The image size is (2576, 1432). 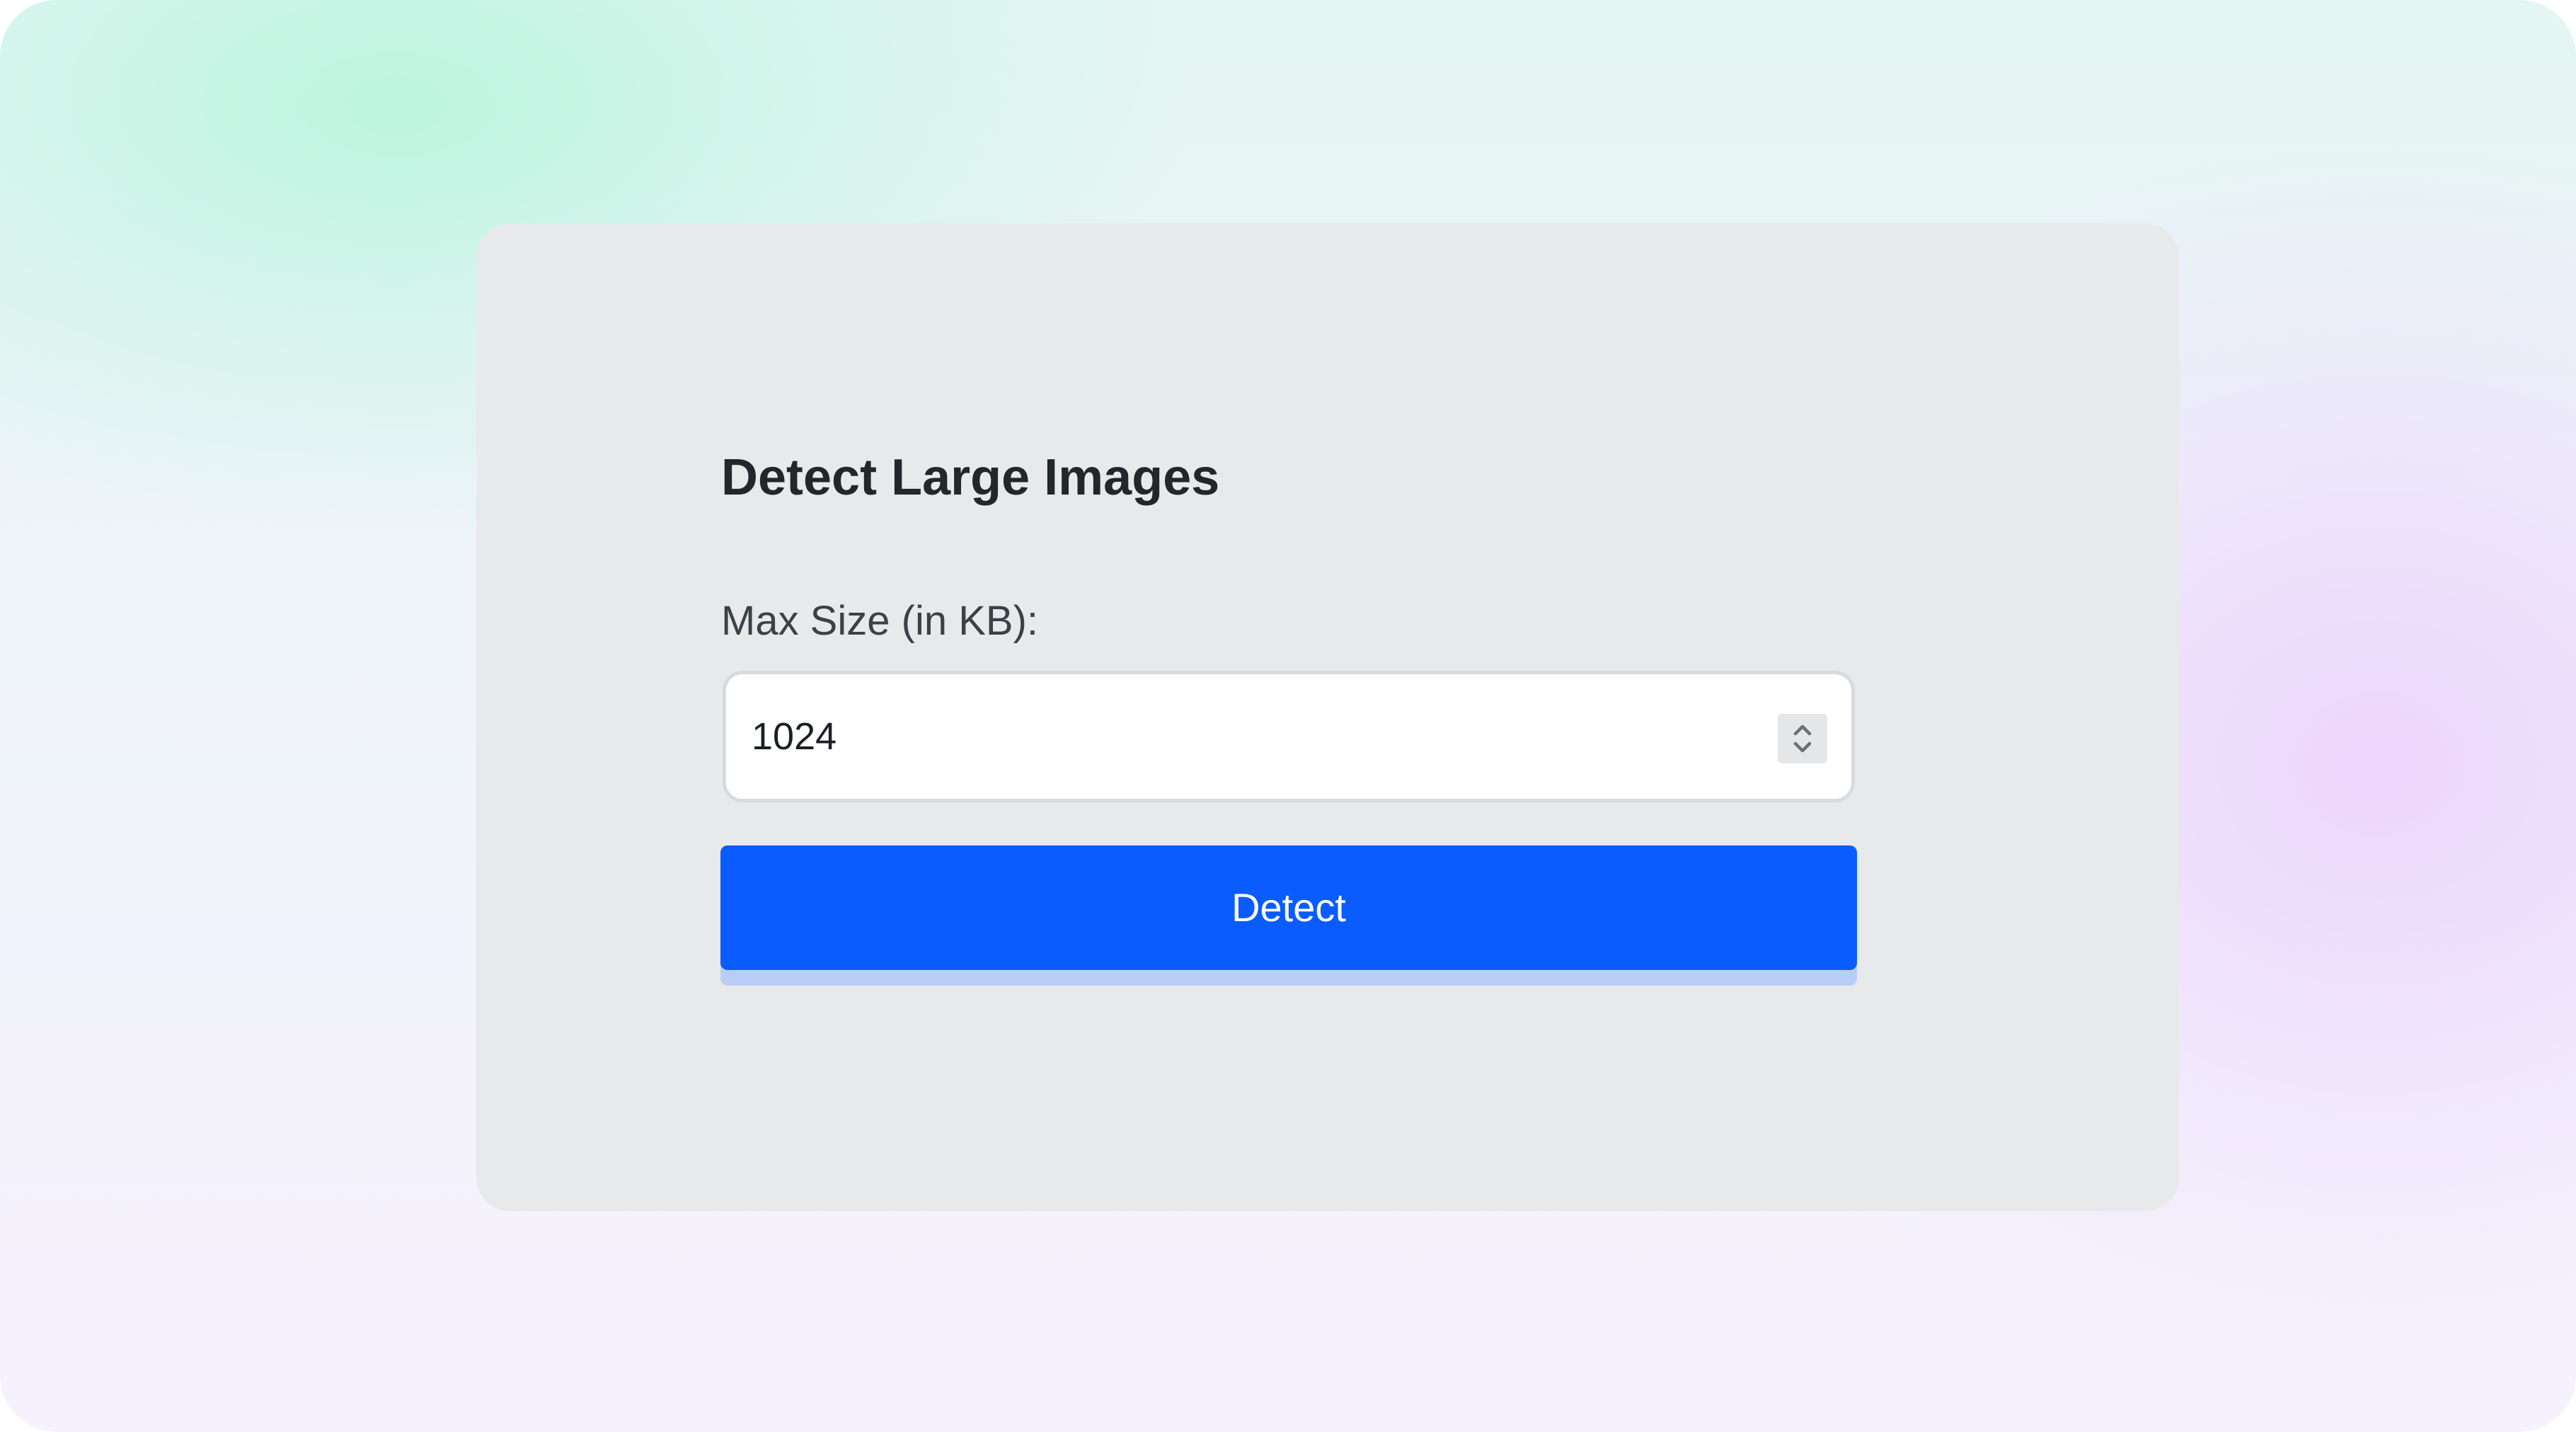 What do you see at coordinates (1247, 736) in the screenshot?
I see `max-size-input` at bounding box center [1247, 736].